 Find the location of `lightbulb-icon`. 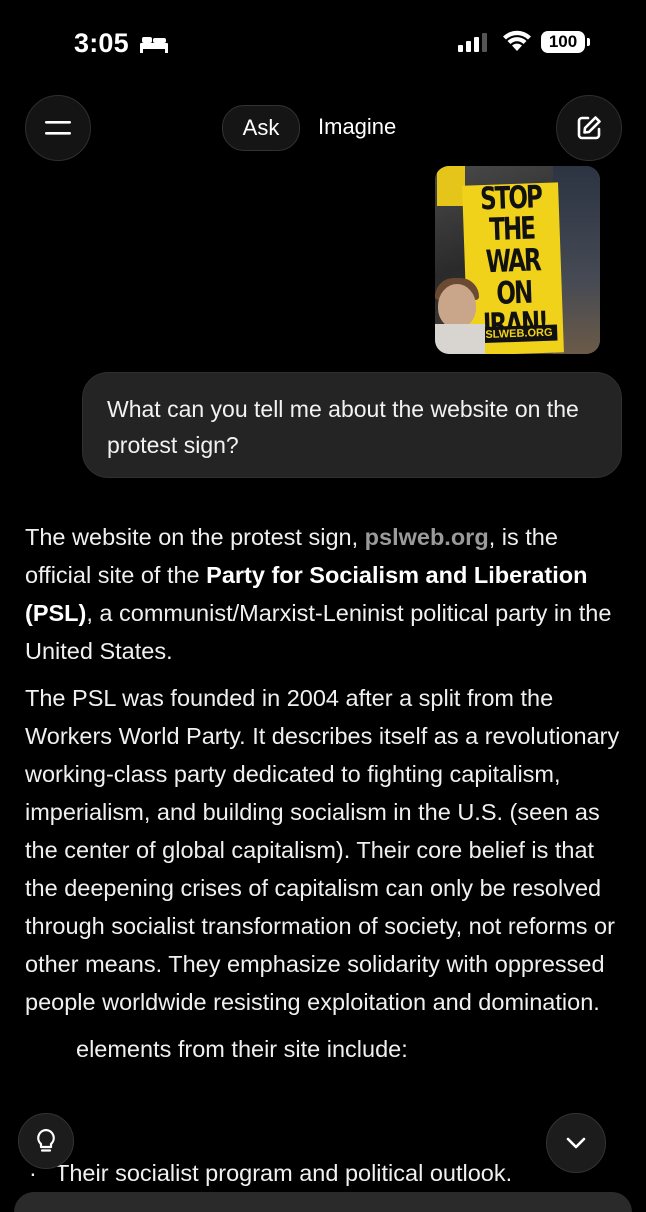

lightbulb-icon is located at coordinates (46, 1140).